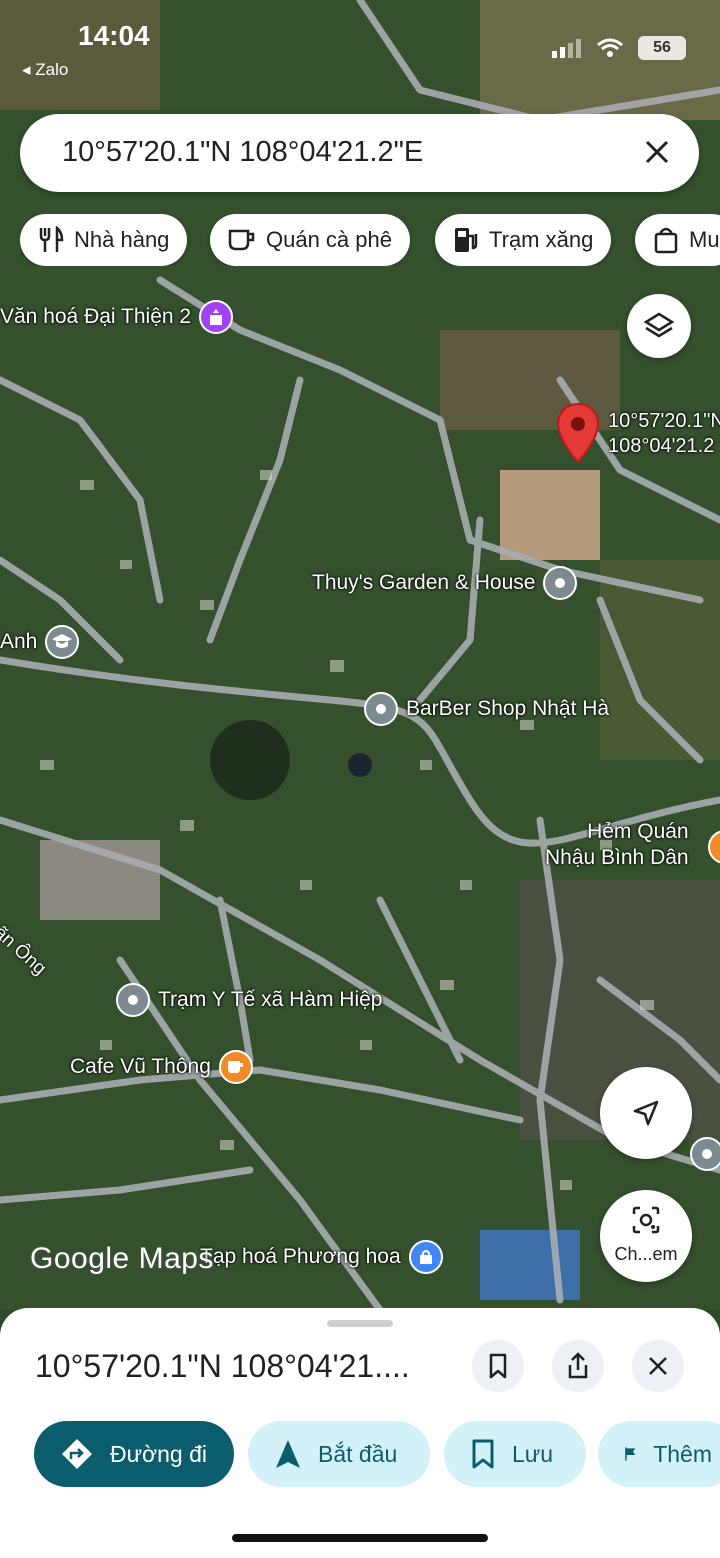 Image resolution: width=720 pixels, height=1558 pixels. What do you see at coordinates (51, 239) in the screenshot?
I see `utensils-icon` at bounding box center [51, 239].